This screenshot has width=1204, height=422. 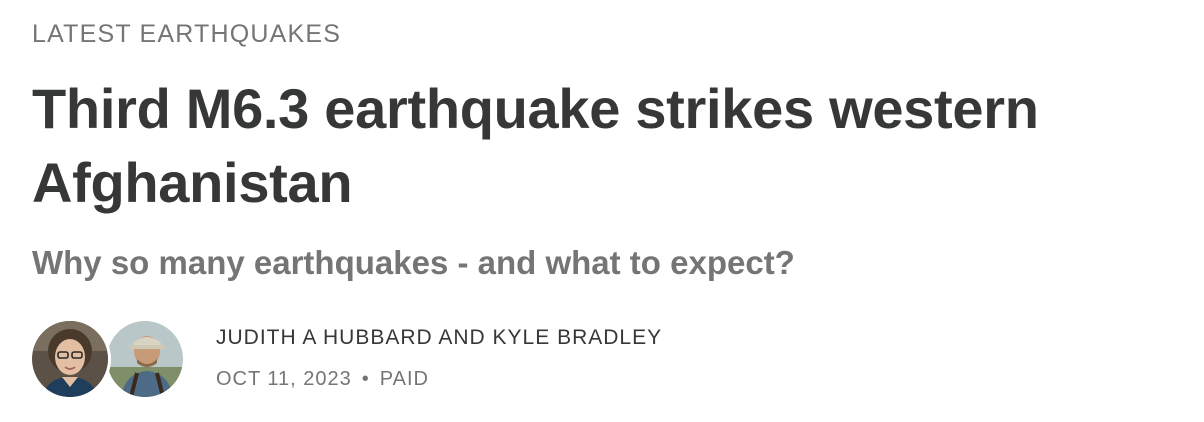 I want to click on section-link: LATEST EARTHQUAKES, so click(x=186, y=34).